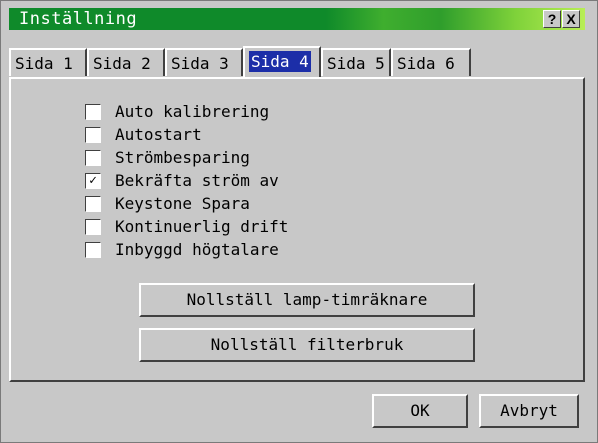 The width and height of the screenshot is (598, 443). What do you see at coordinates (93, 181) in the screenshot?
I see `checkbox: ✓` at bounding box center [93, 181].